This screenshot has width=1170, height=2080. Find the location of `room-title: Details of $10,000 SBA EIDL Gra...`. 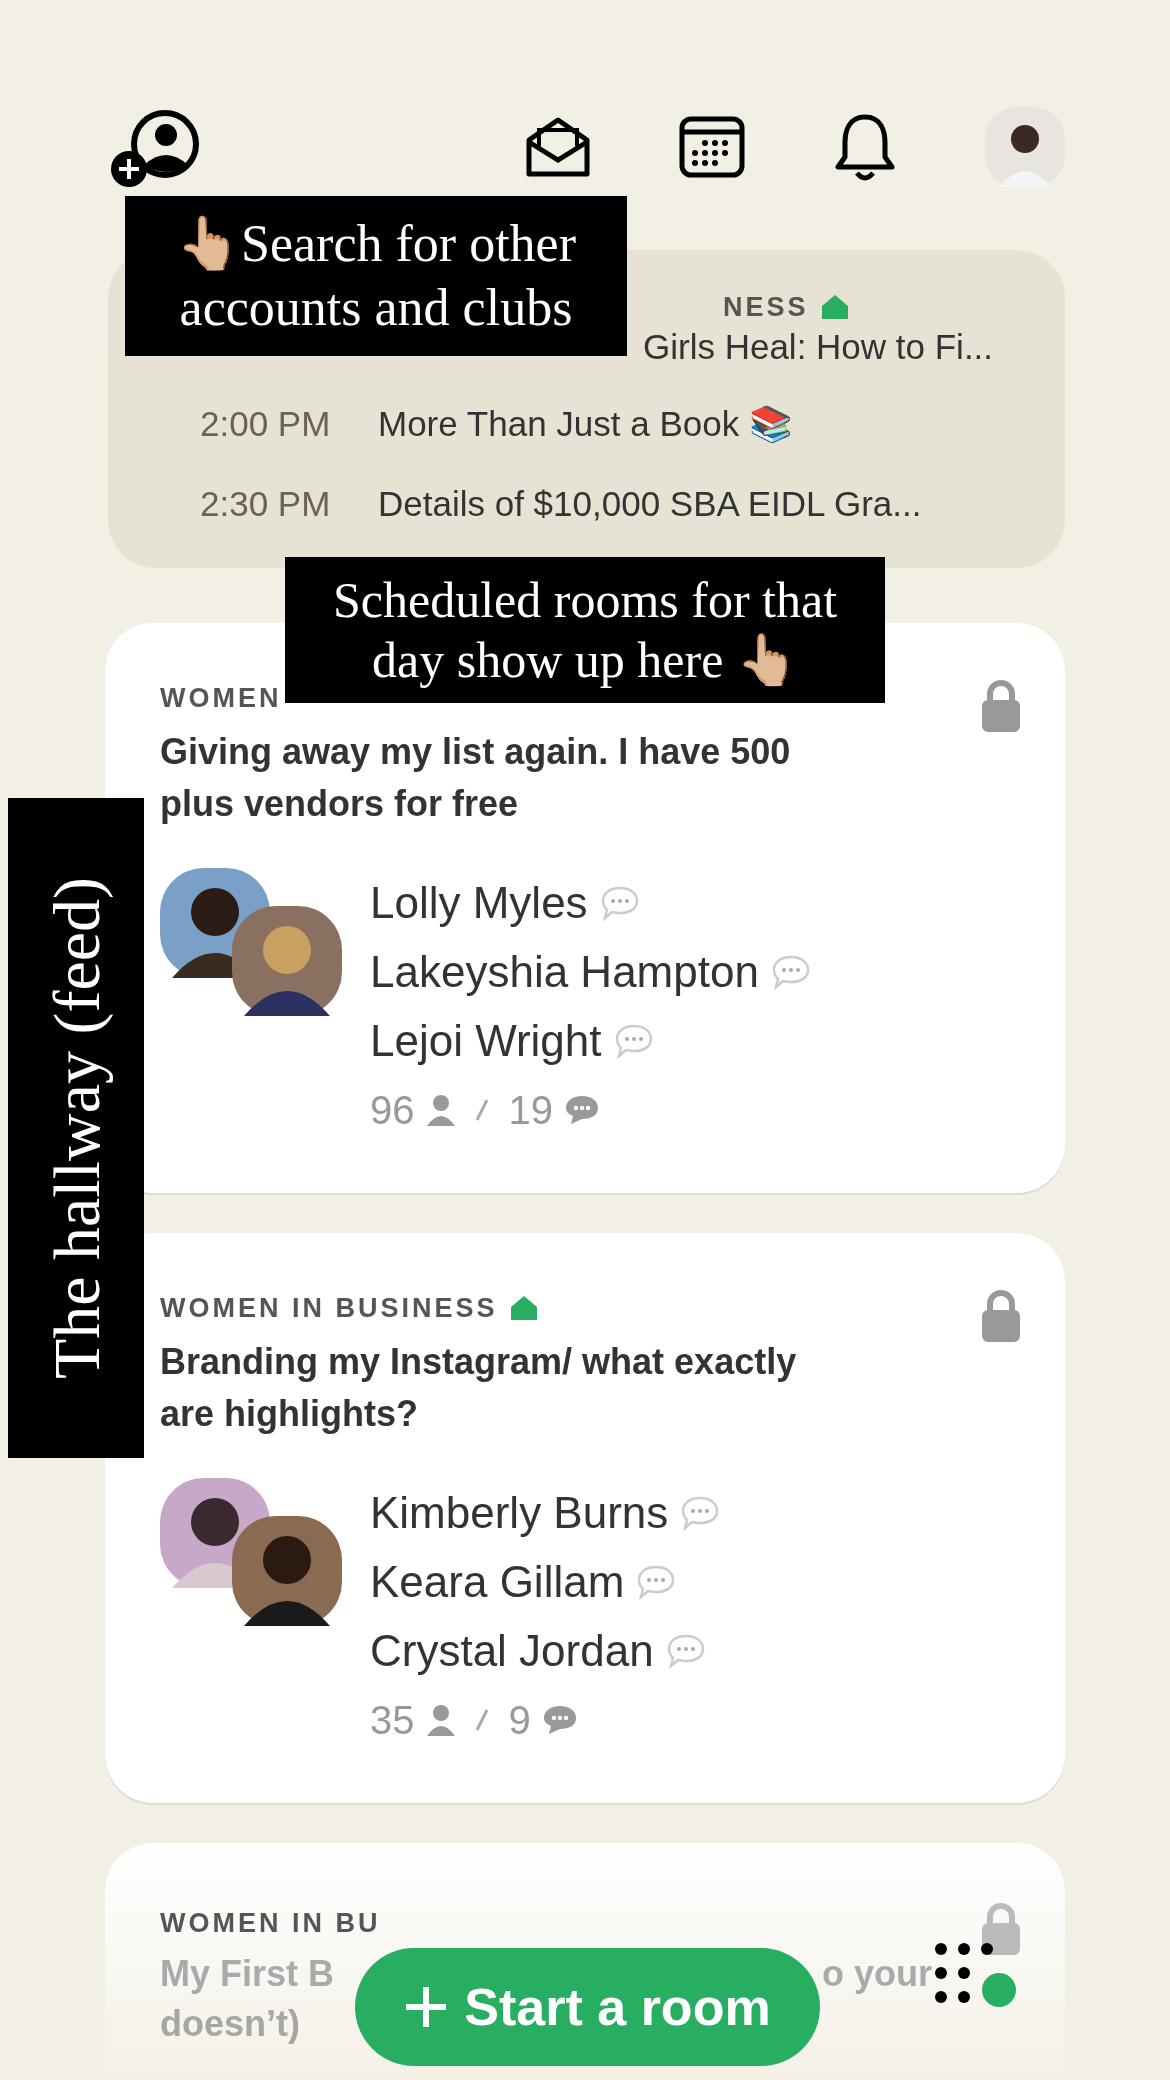

room-title: Details of $10,000 SBA EIDL Gra... is located at coordinates (650, 504).